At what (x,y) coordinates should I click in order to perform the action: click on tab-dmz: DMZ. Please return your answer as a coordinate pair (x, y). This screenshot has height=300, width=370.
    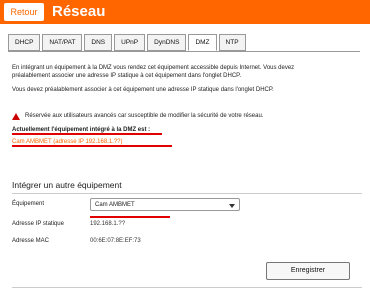
    Looking at the image, I should click on (202, 42).